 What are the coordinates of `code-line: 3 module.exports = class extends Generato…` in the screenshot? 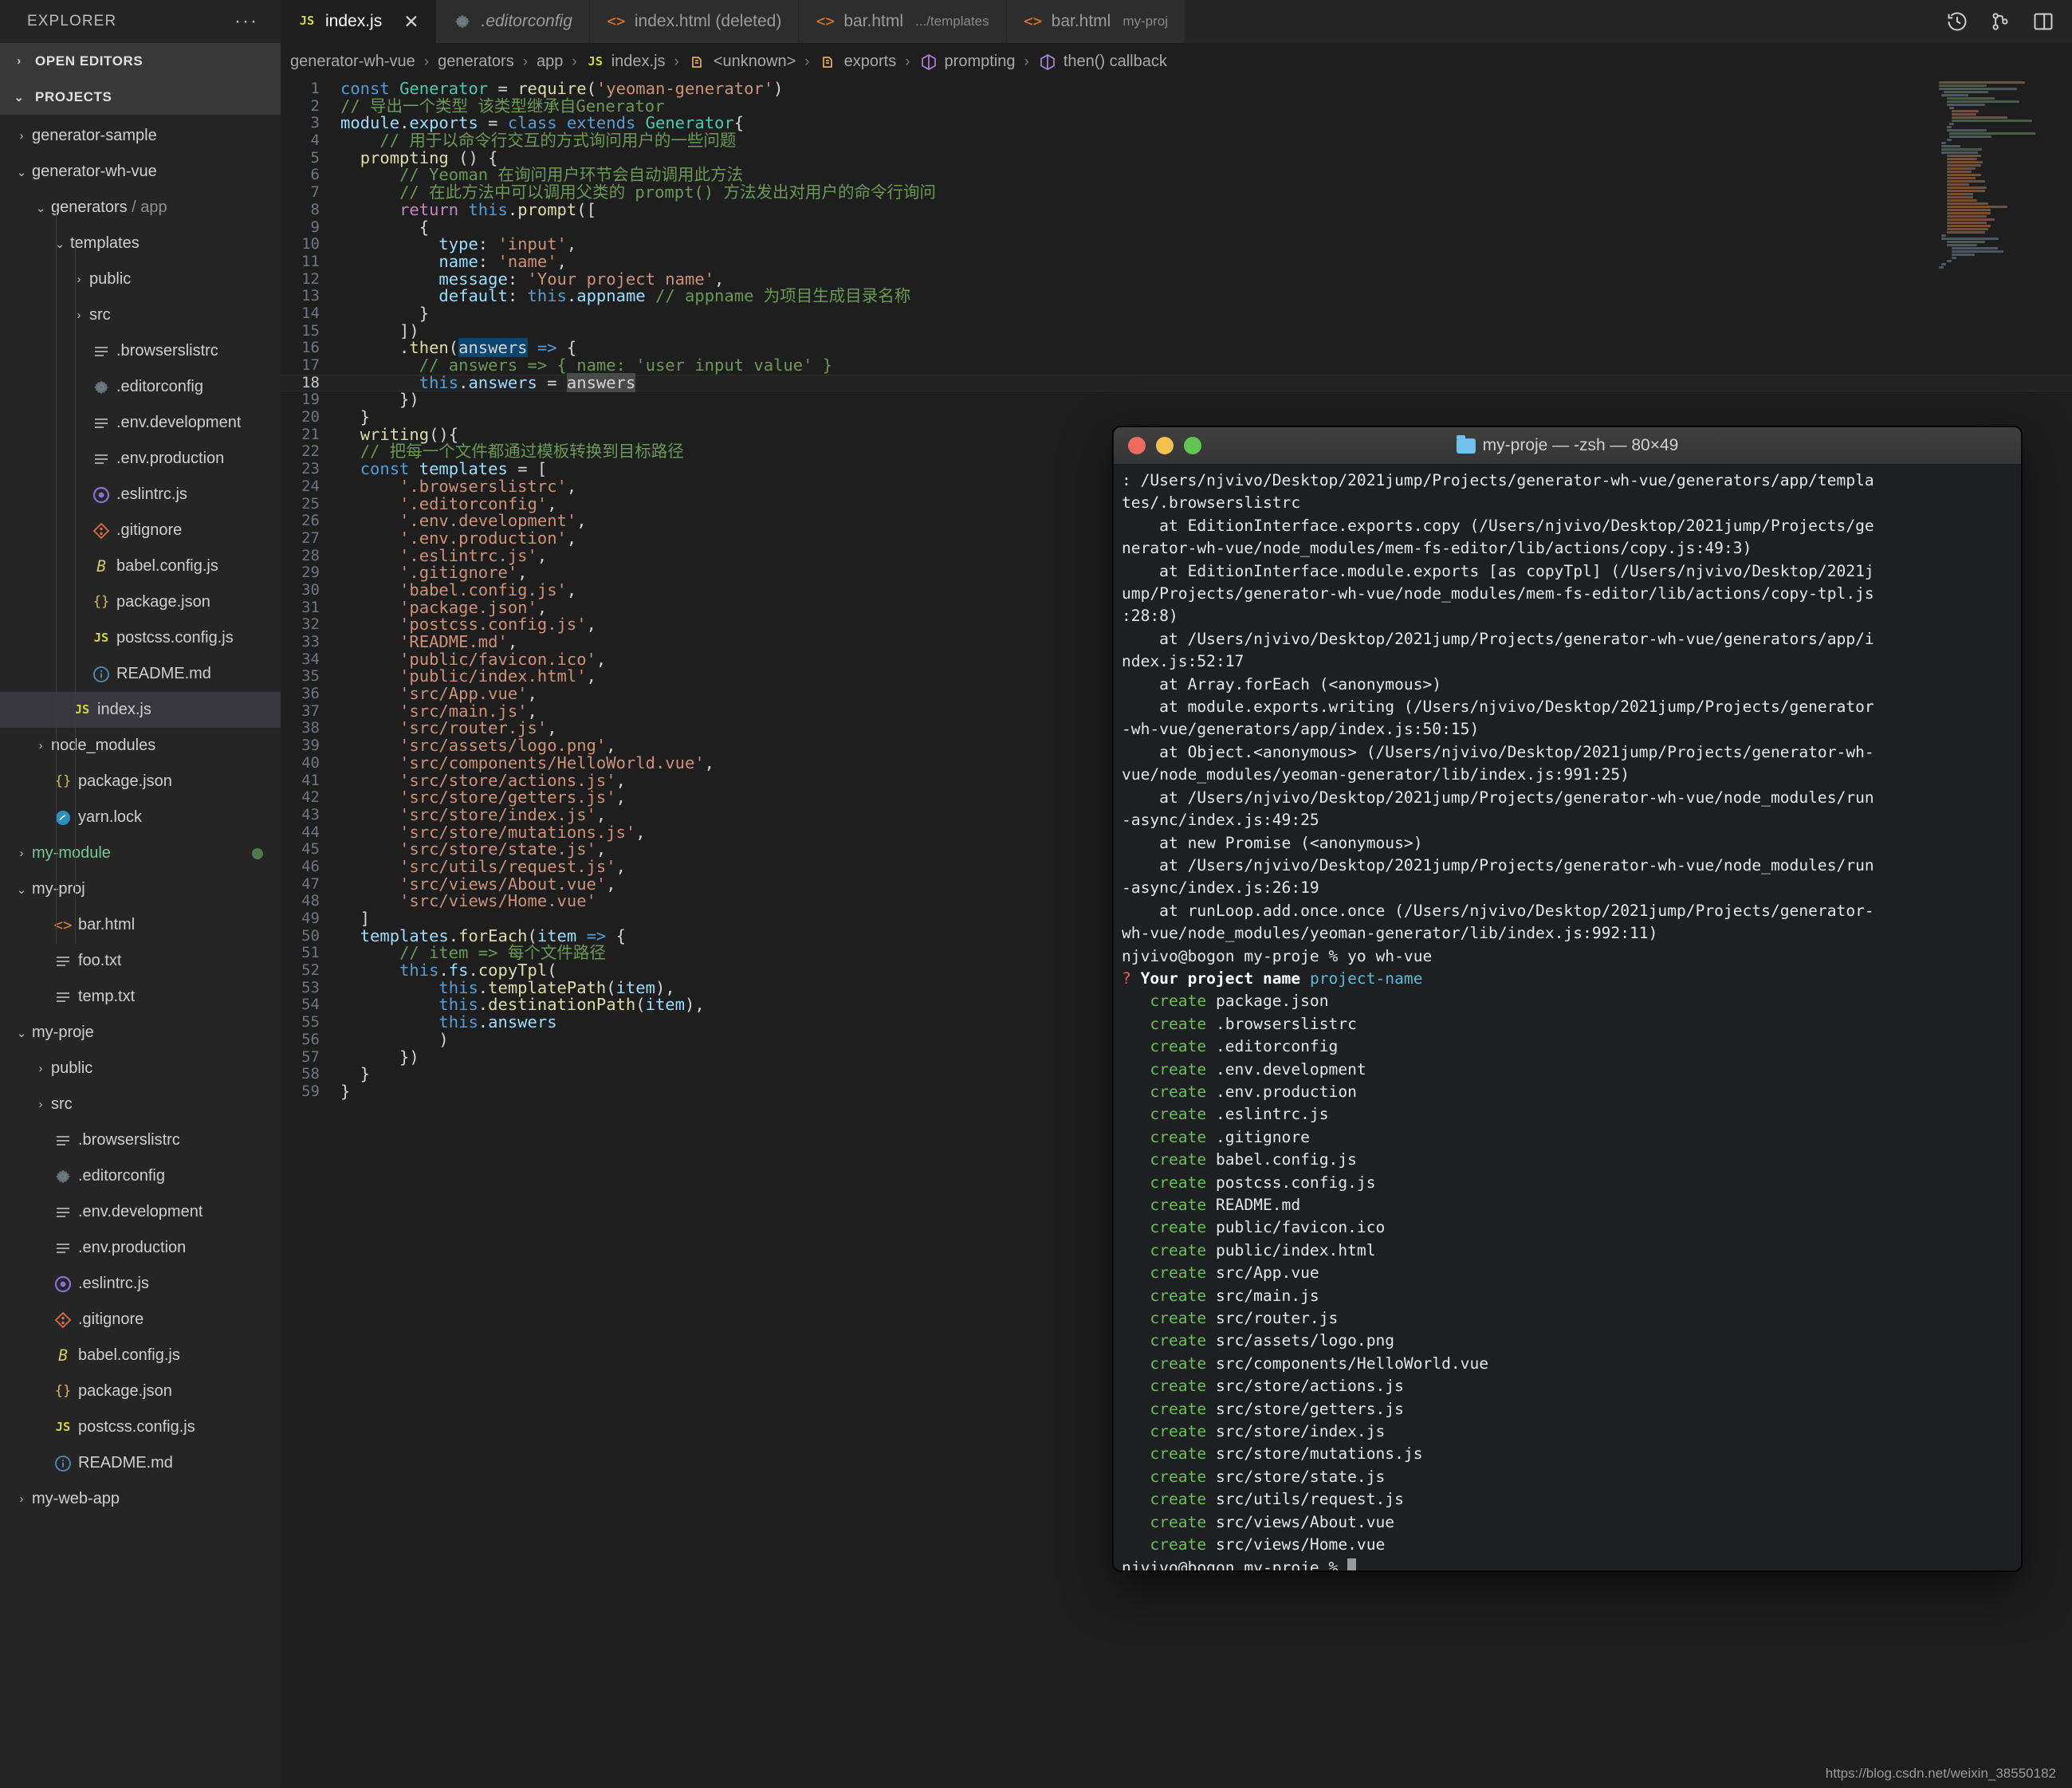 It's located at (1176, 124).